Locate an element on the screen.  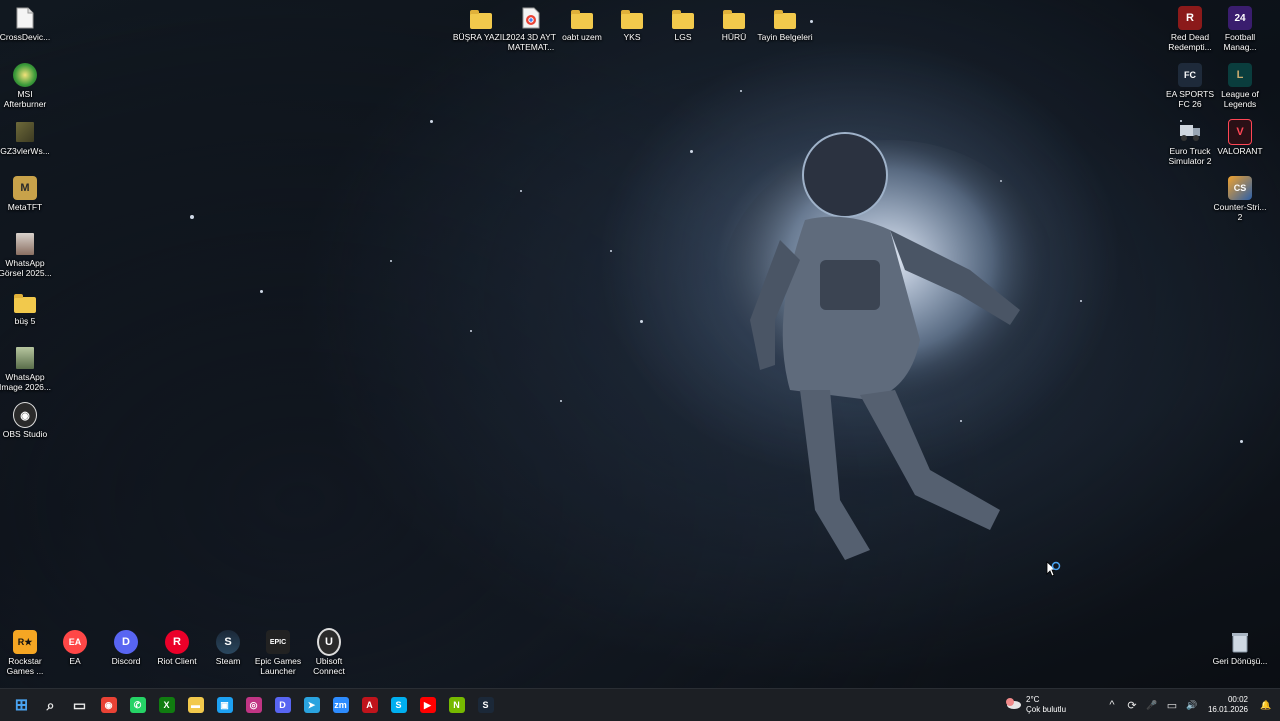
start-button-taskbar-button: ⊞ is located at coordinates (21, 705).